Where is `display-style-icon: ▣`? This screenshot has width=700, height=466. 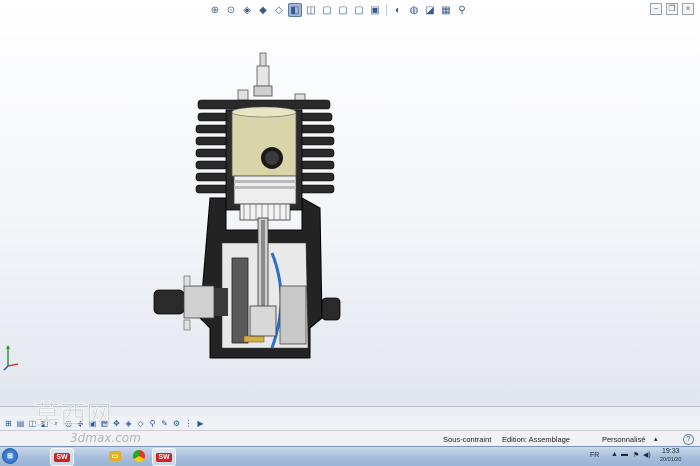 display-style-icon: ▣ is located at coordinates (375, 10).